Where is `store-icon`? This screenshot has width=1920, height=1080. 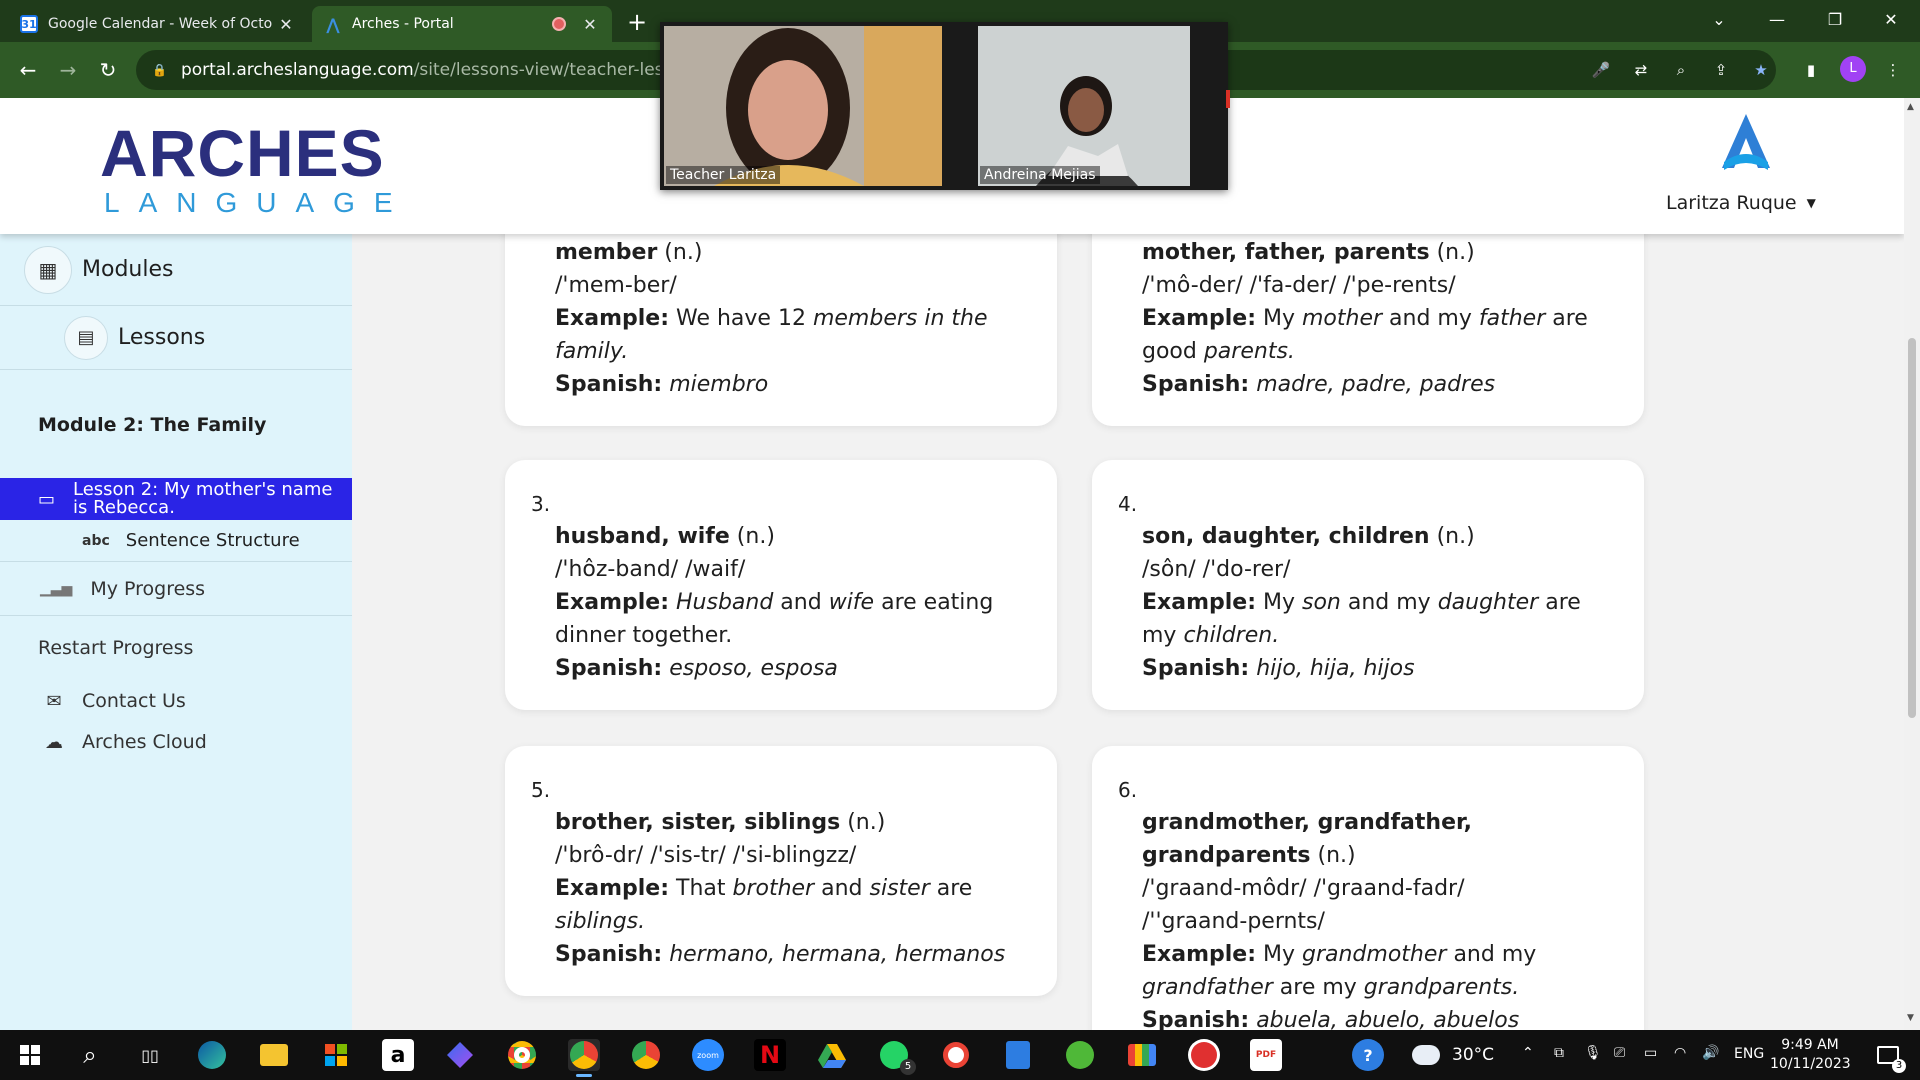 store-icon is located at coordinates (336, 1055).